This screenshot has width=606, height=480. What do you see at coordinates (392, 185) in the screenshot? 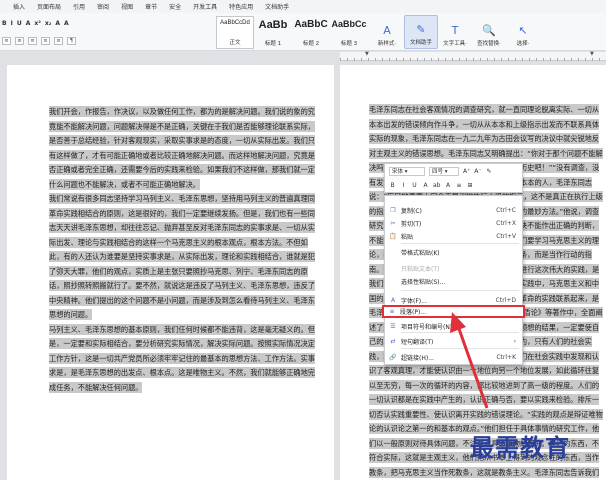
I see `mini-button-b0: B` at bounding box center [392, 185].